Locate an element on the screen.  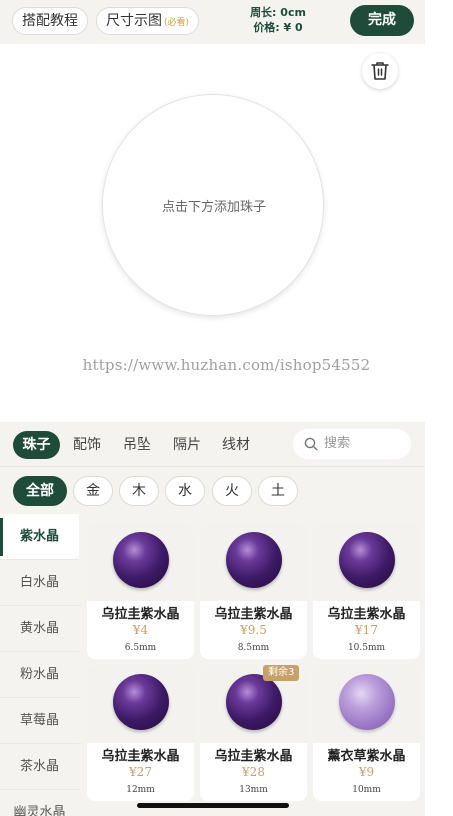
trash-icon is located at coordinates (380, 71).